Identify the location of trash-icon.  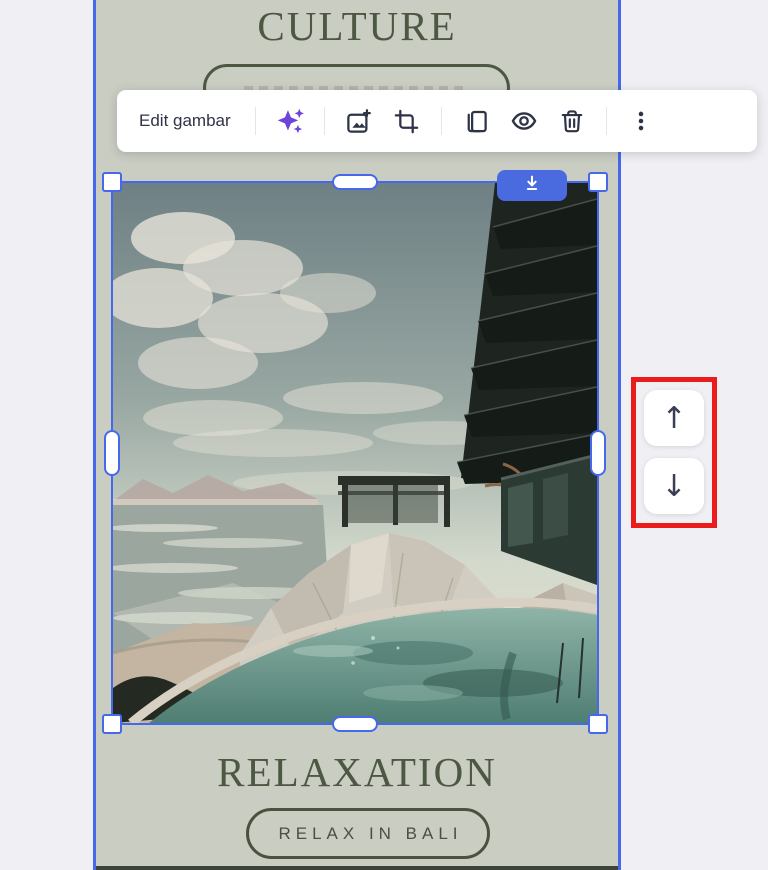
(572, 121).